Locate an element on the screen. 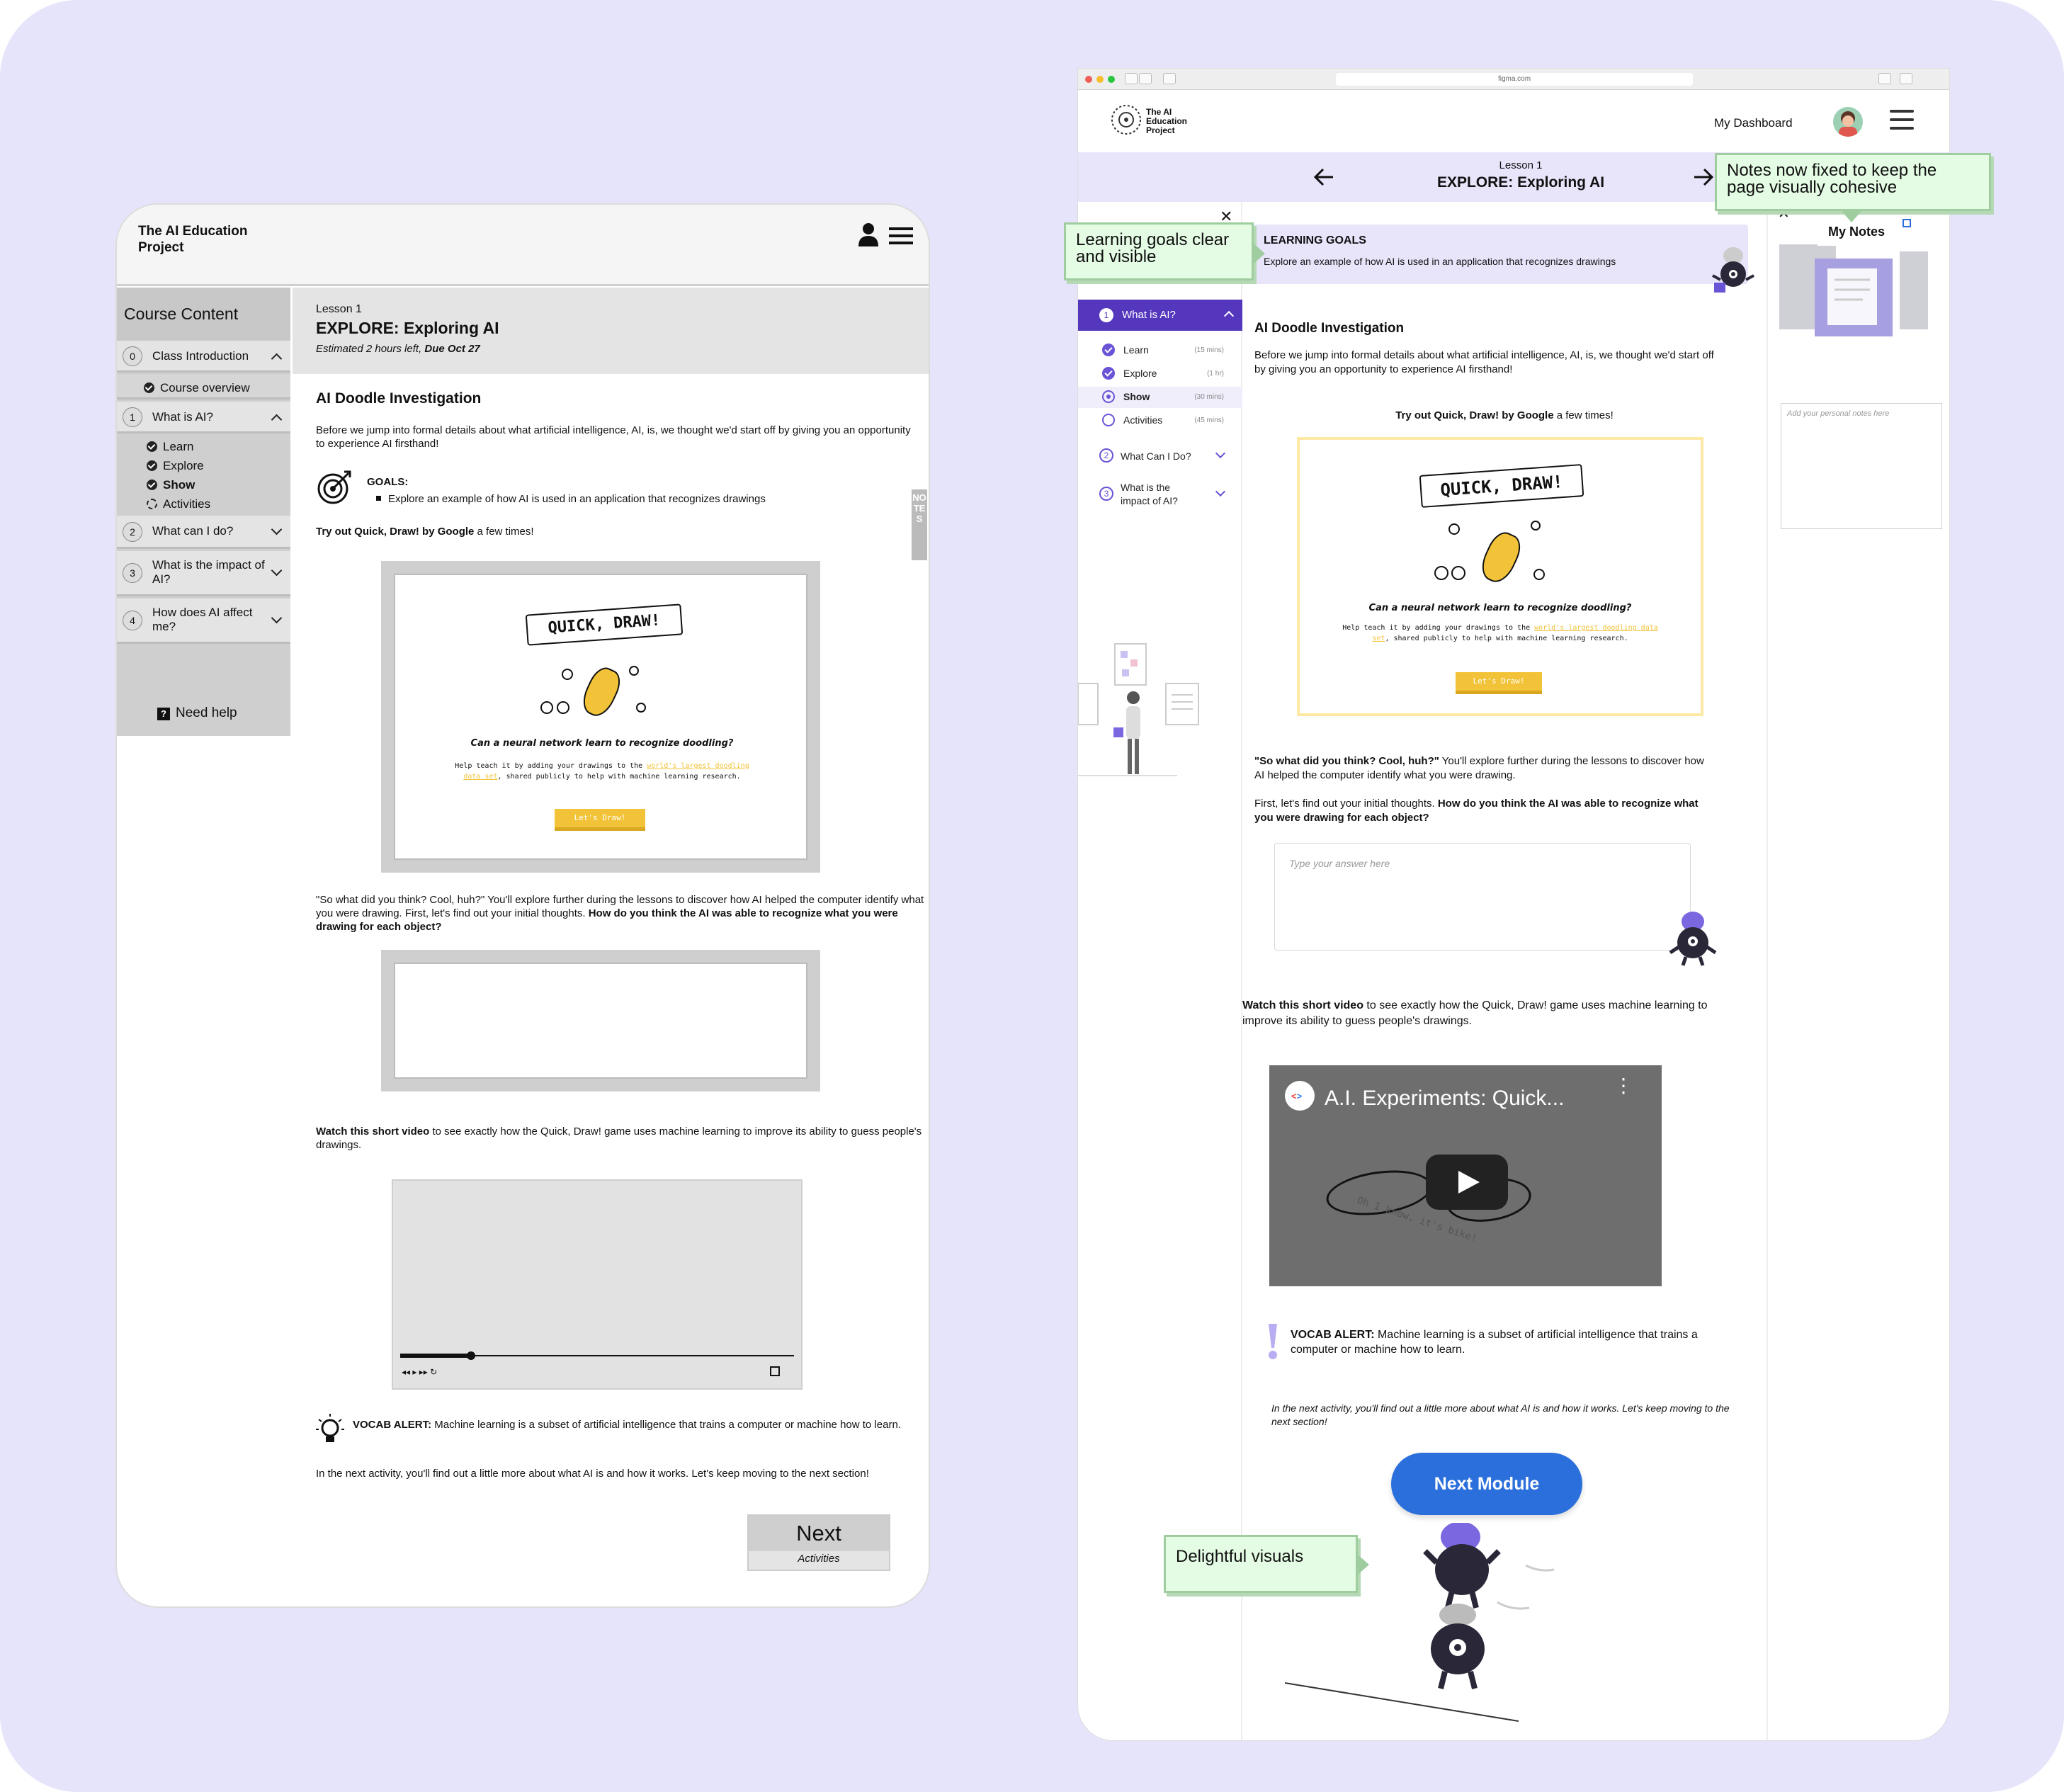 The height and width of the screenshot is (1792, 2064). nav-item-impact-of-ai: 3 What is the impact of AI? is located at coordinates (1160, 495).